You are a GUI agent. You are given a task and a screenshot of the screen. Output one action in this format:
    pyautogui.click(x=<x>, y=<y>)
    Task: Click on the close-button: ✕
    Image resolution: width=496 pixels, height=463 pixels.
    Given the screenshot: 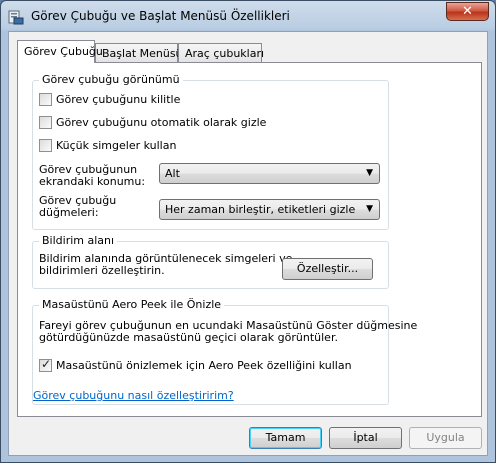 What is the action you would take?
    pyautogui.click(x=467, y=11)
    